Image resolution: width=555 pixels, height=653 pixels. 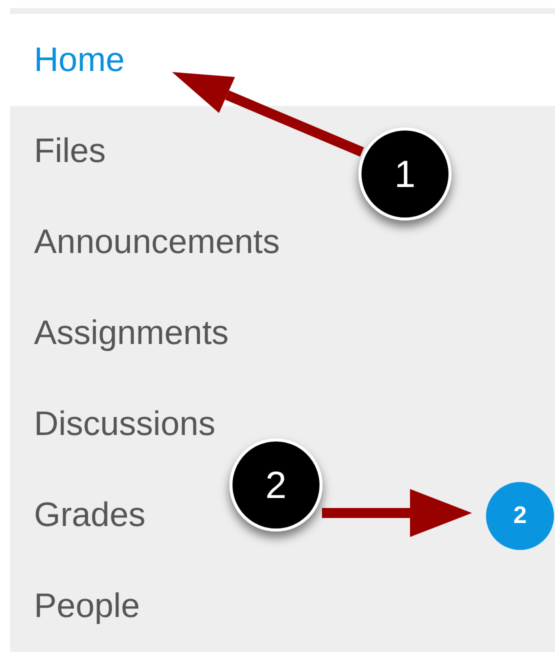 I want to click on nav-link: Assignments, so click(x=131, y=333).